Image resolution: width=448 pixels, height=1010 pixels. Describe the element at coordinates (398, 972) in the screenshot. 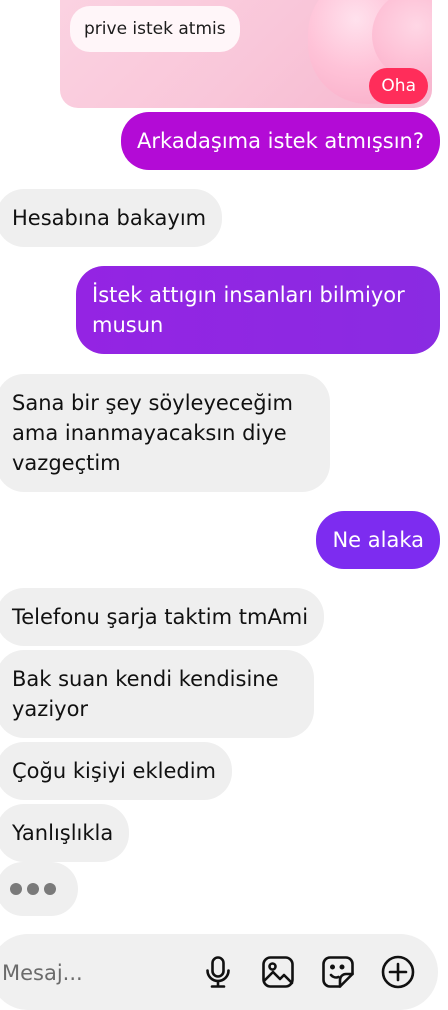

I see `plus-circle-icon` at that location.